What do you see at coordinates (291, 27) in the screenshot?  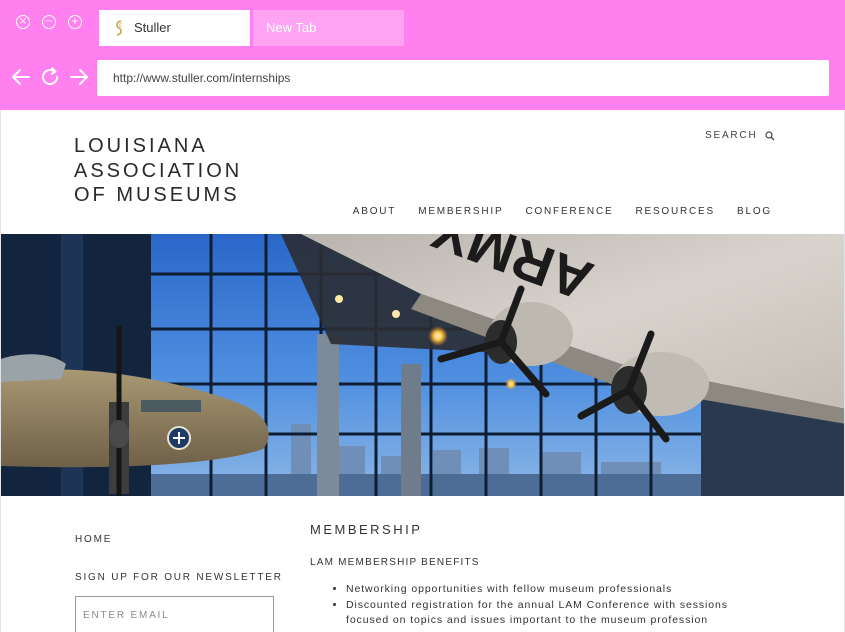 I see `tab-label: New Tab` at bounding box center [291, 27].